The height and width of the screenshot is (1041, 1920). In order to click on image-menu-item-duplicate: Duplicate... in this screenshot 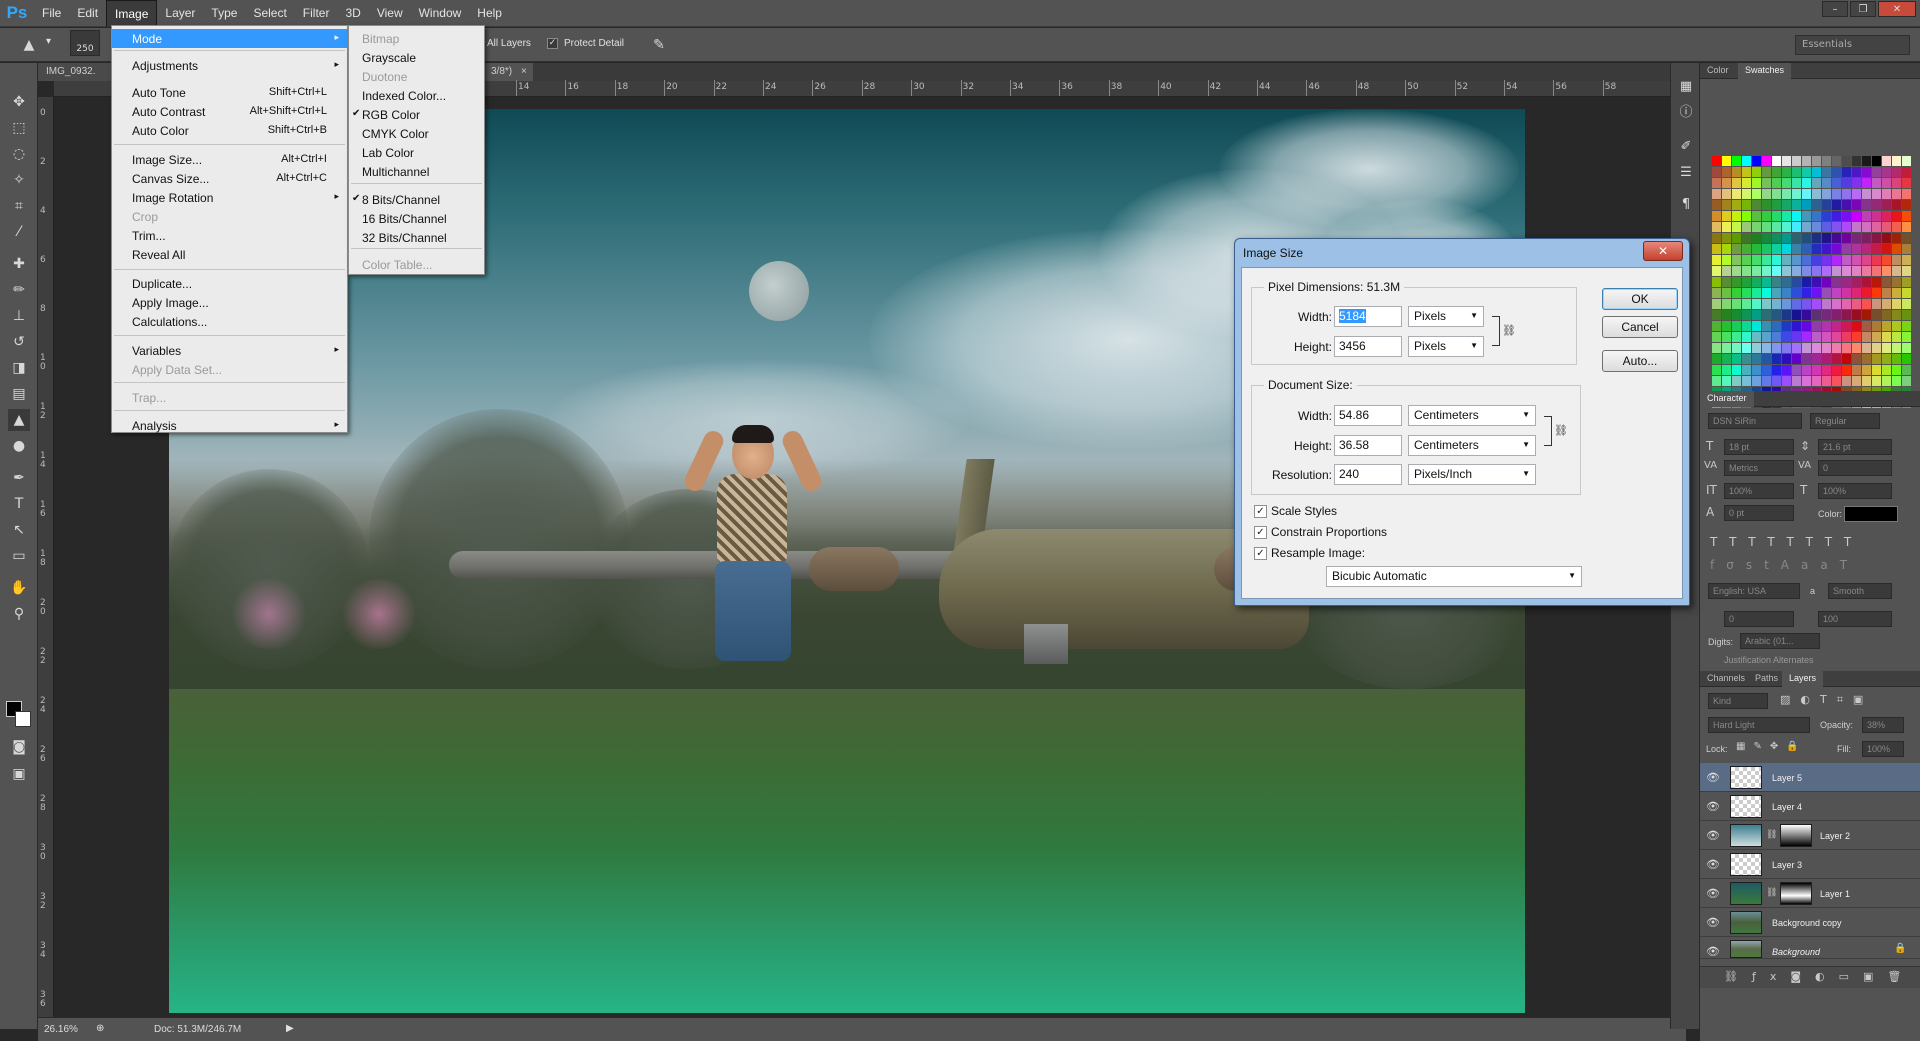, I will do `click(229, 283)`.